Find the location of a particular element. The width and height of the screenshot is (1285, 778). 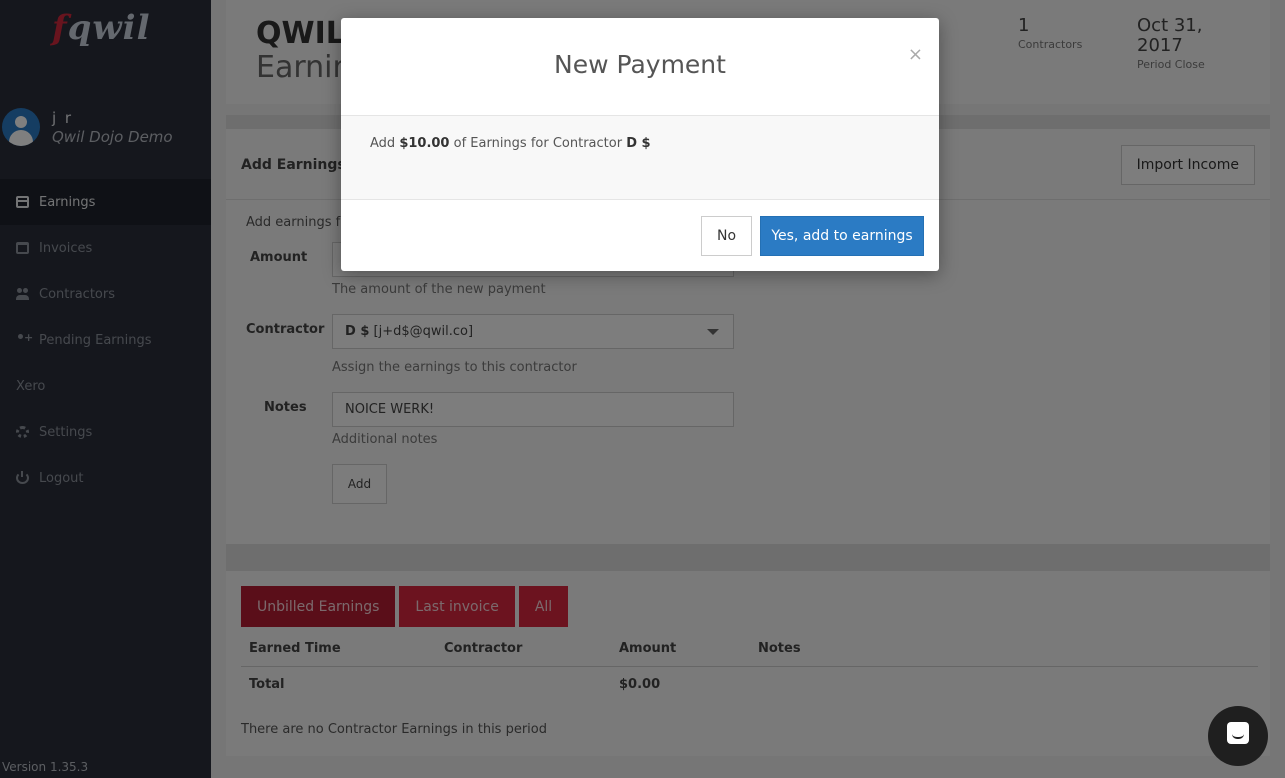

payment-contractor: D $ is located at coordinates (638, 143).